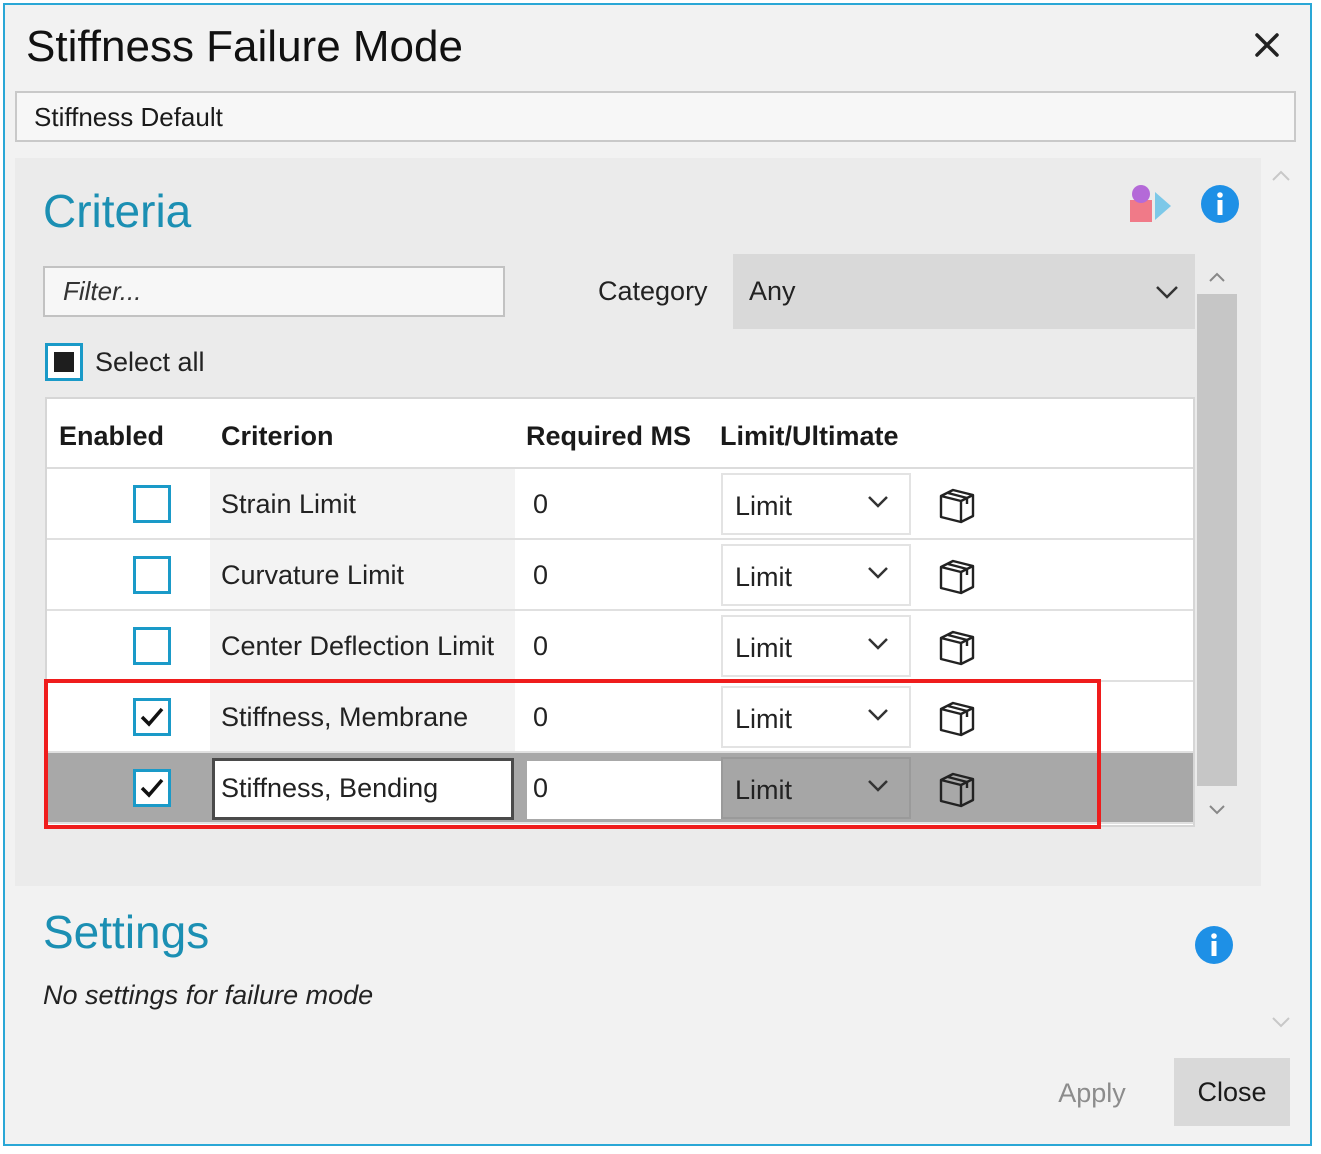 The height and width of the screenshot is (1154, 1321). I want to click on failure-mode-name-field: Stiffness Default, so click(655, 116).